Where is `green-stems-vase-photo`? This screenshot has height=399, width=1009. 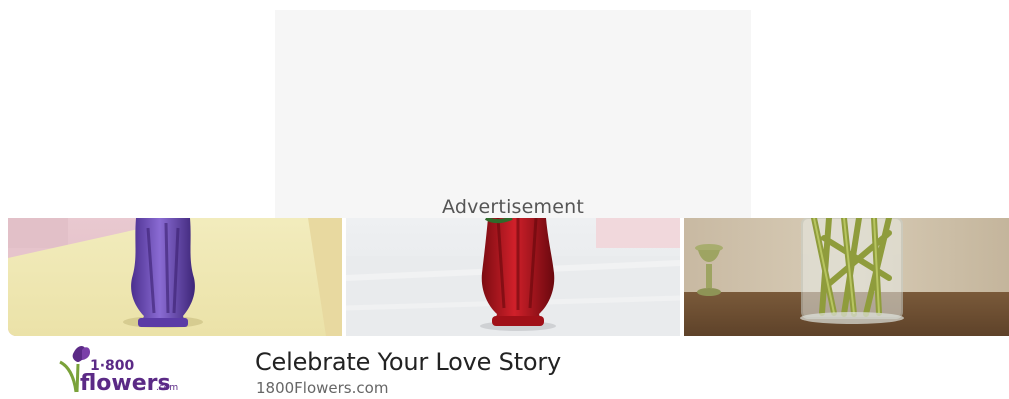
green-stems-vase-photo is located at coordinates (846, 277).